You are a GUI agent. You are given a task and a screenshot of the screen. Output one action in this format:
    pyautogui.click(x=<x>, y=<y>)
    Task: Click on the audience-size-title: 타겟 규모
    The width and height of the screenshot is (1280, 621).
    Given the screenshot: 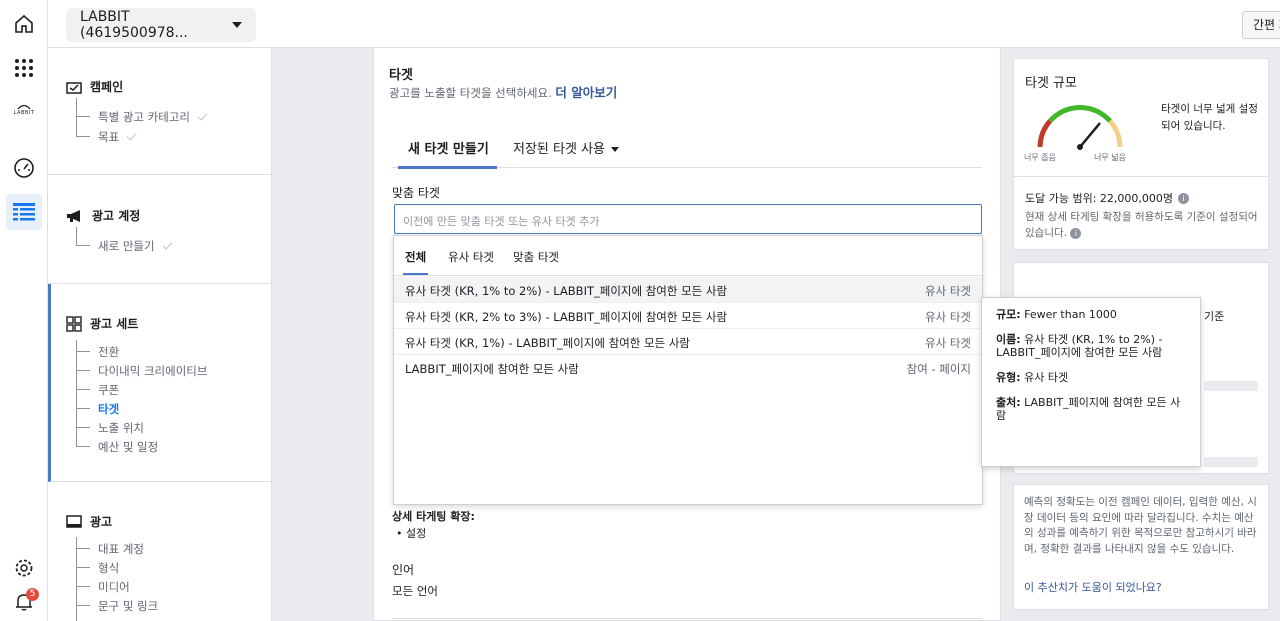 What is the action you would take?
    pyautogui.click(x=1051, y=83)
    